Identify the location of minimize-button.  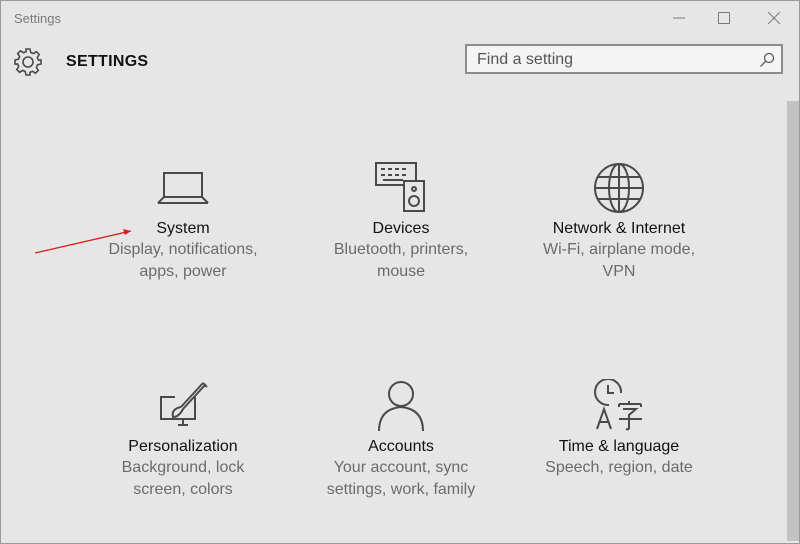
(679, 18).